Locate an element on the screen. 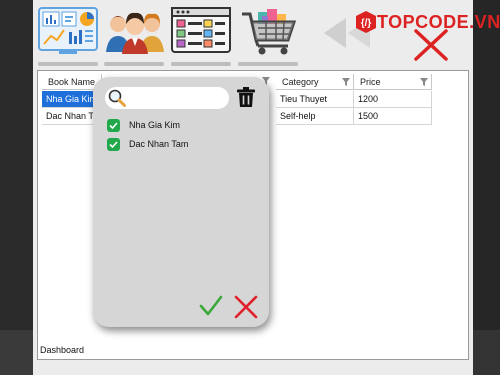 Image resolution: width=500 pixels, height=375 pixels. categories-button is located at coordinates (201, 34).